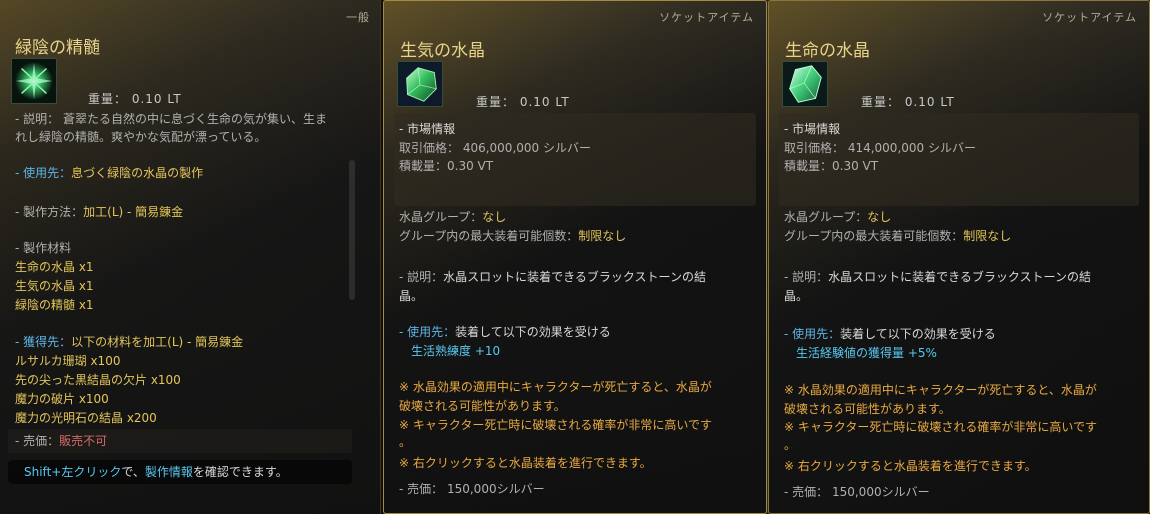  Describe the element at coordinates (827, 51) in the screenshot. I see `item-title: 生命の水晶` at that location.